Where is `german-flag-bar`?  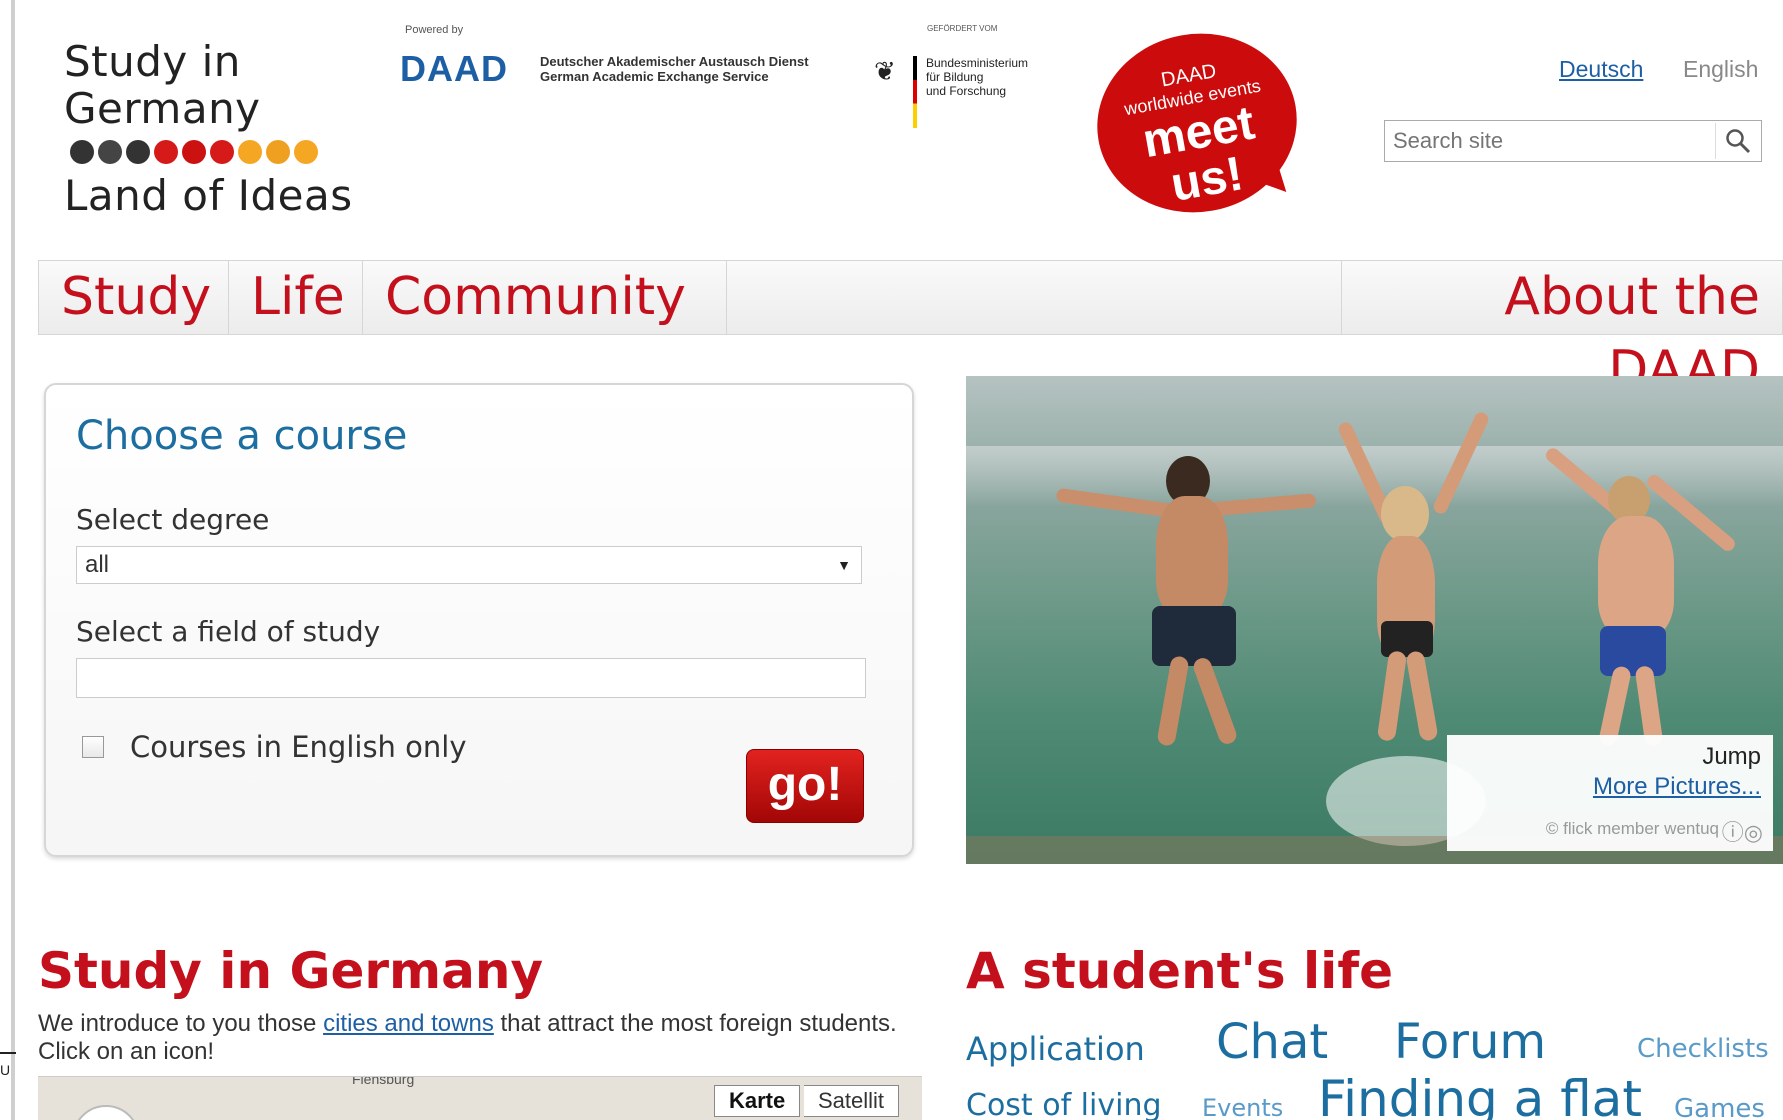
german-flag-bar is located at coordinates (915, 92).